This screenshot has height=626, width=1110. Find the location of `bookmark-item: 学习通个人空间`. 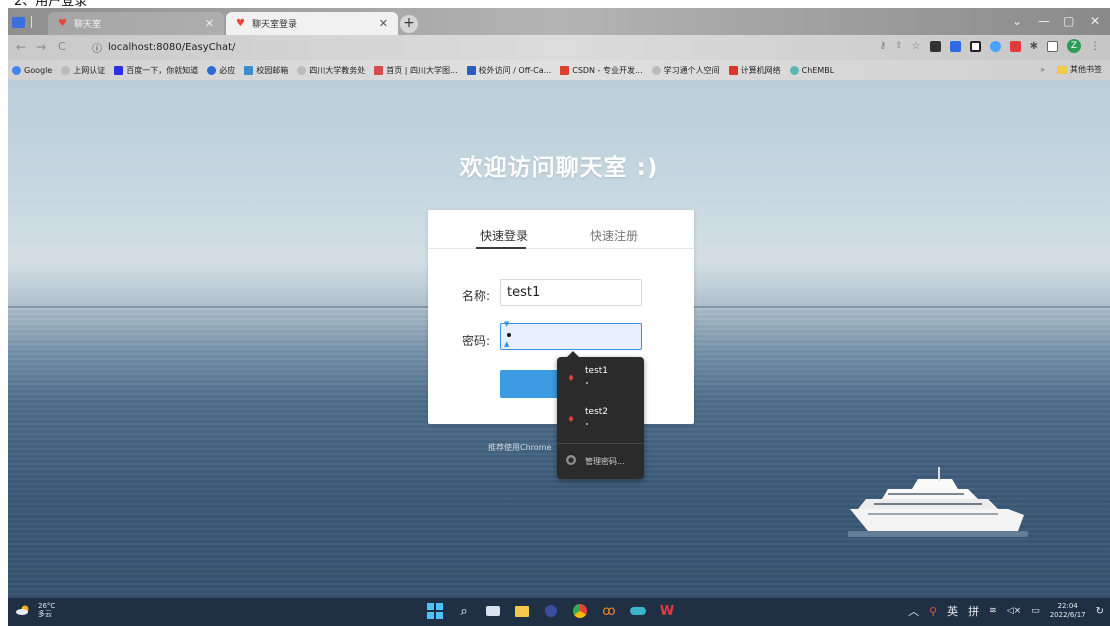

bookmark-item: 学习通个人空间 is located at coordinates (685, 70).